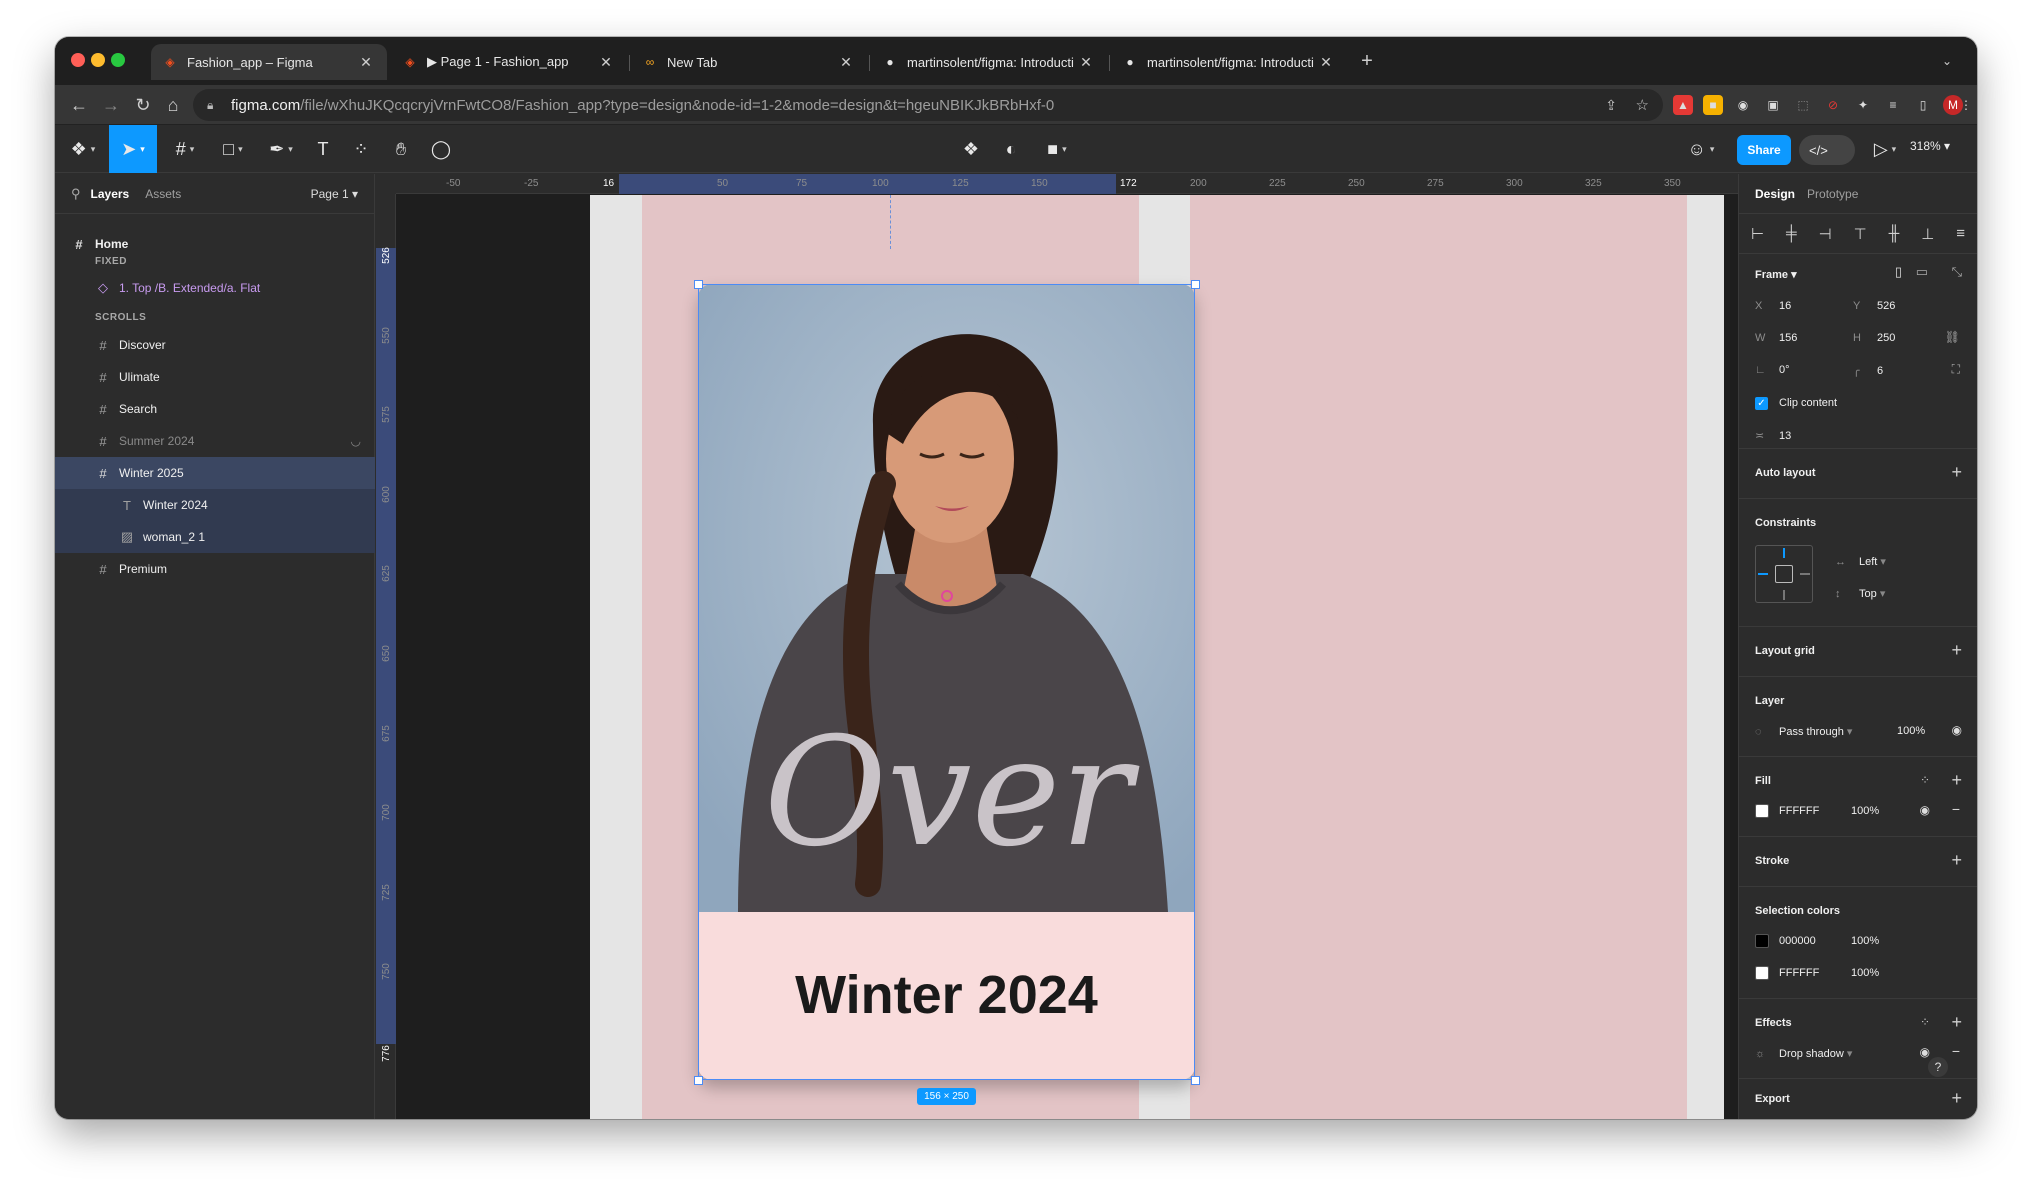 This screenshot has height=1192, width=2032. Describe the element at coordinates (1791, 233) in the screenshot. I see `align-center-h-icon: ╪` at that location.